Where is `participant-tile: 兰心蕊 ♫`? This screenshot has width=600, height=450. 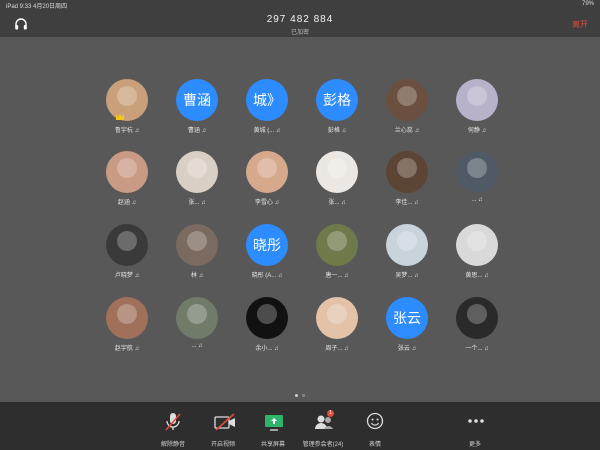 participant-tile: 兰心蕊 ♫ is located at coordinates (407, 114).